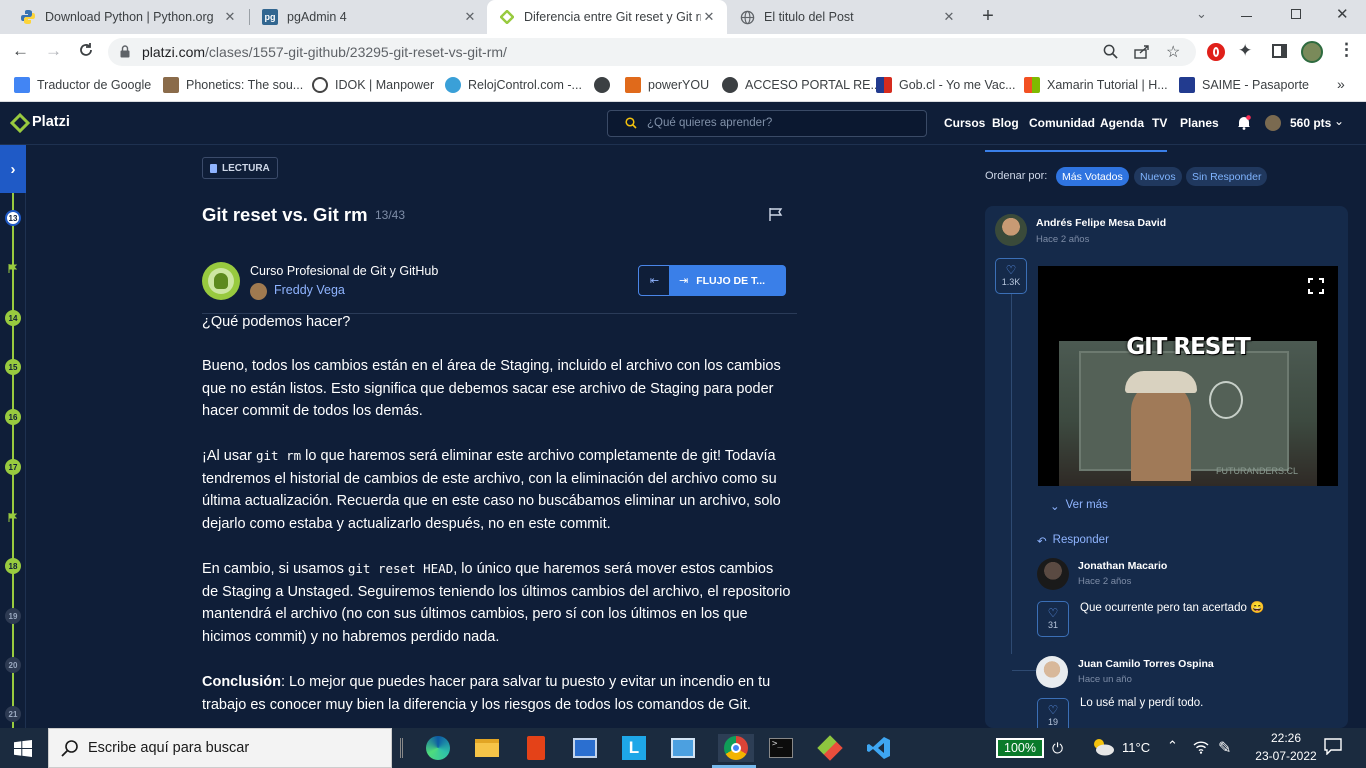  Describe the element at coordinates (1341, 84) in the screenshot. I see `bookmarks-overflow-icon: »` at that location.